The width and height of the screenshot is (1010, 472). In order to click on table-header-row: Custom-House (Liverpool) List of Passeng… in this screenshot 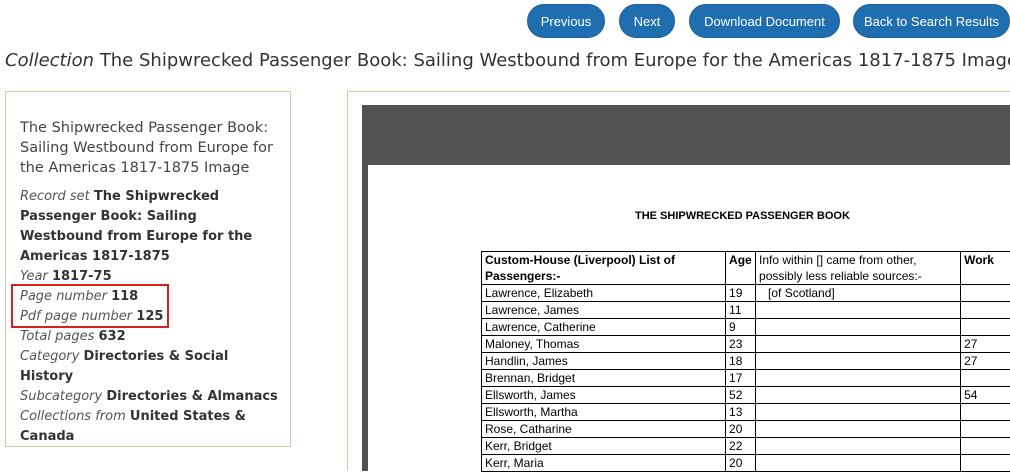, I will do `click(746, 268)`.